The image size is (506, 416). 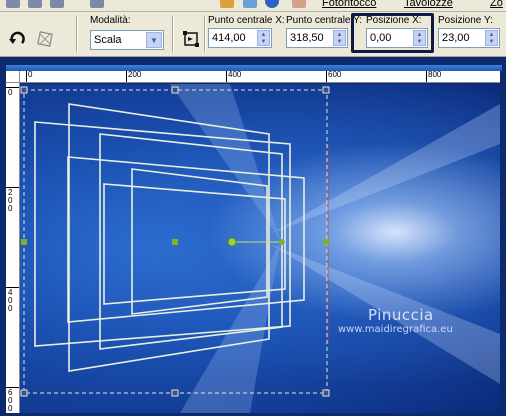 I want to click on menu-bar: Fotoritocco Tavolozze Zo, so click(x=253, y=6).